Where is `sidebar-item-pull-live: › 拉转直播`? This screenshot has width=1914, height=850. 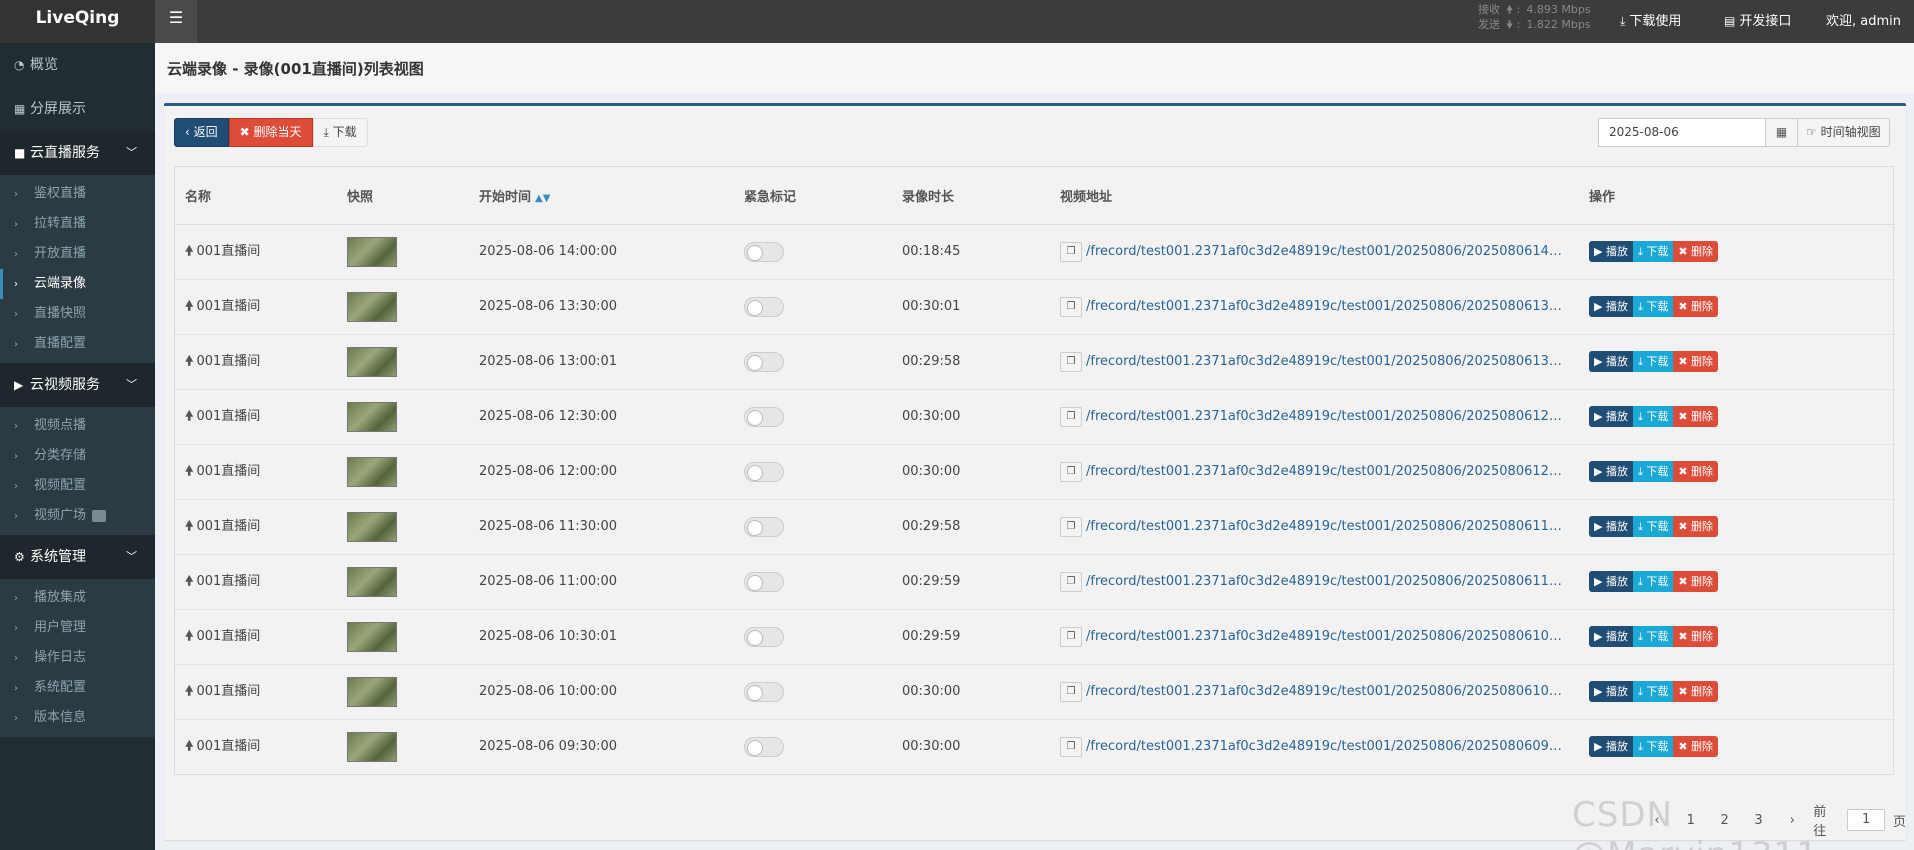
sidebar-item-pull-live: › 拉转直播 is located at coordinates (77, 224).